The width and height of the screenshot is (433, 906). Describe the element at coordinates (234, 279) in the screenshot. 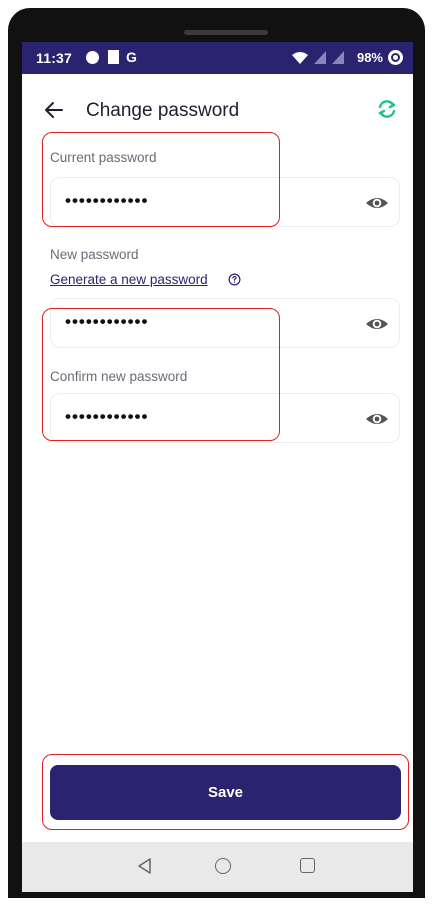

I see `help-icon` at that location.